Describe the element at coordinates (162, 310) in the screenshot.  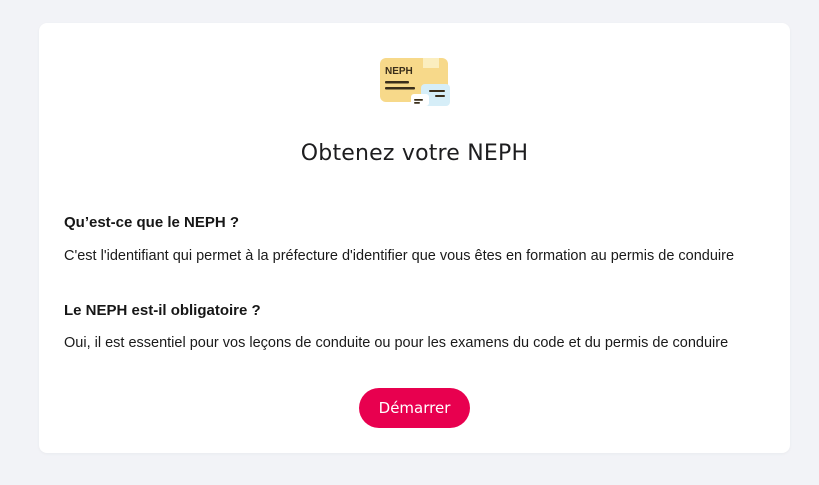
I see `faq-question-2: Le NEPH est-il obligatoire ?` at that location.